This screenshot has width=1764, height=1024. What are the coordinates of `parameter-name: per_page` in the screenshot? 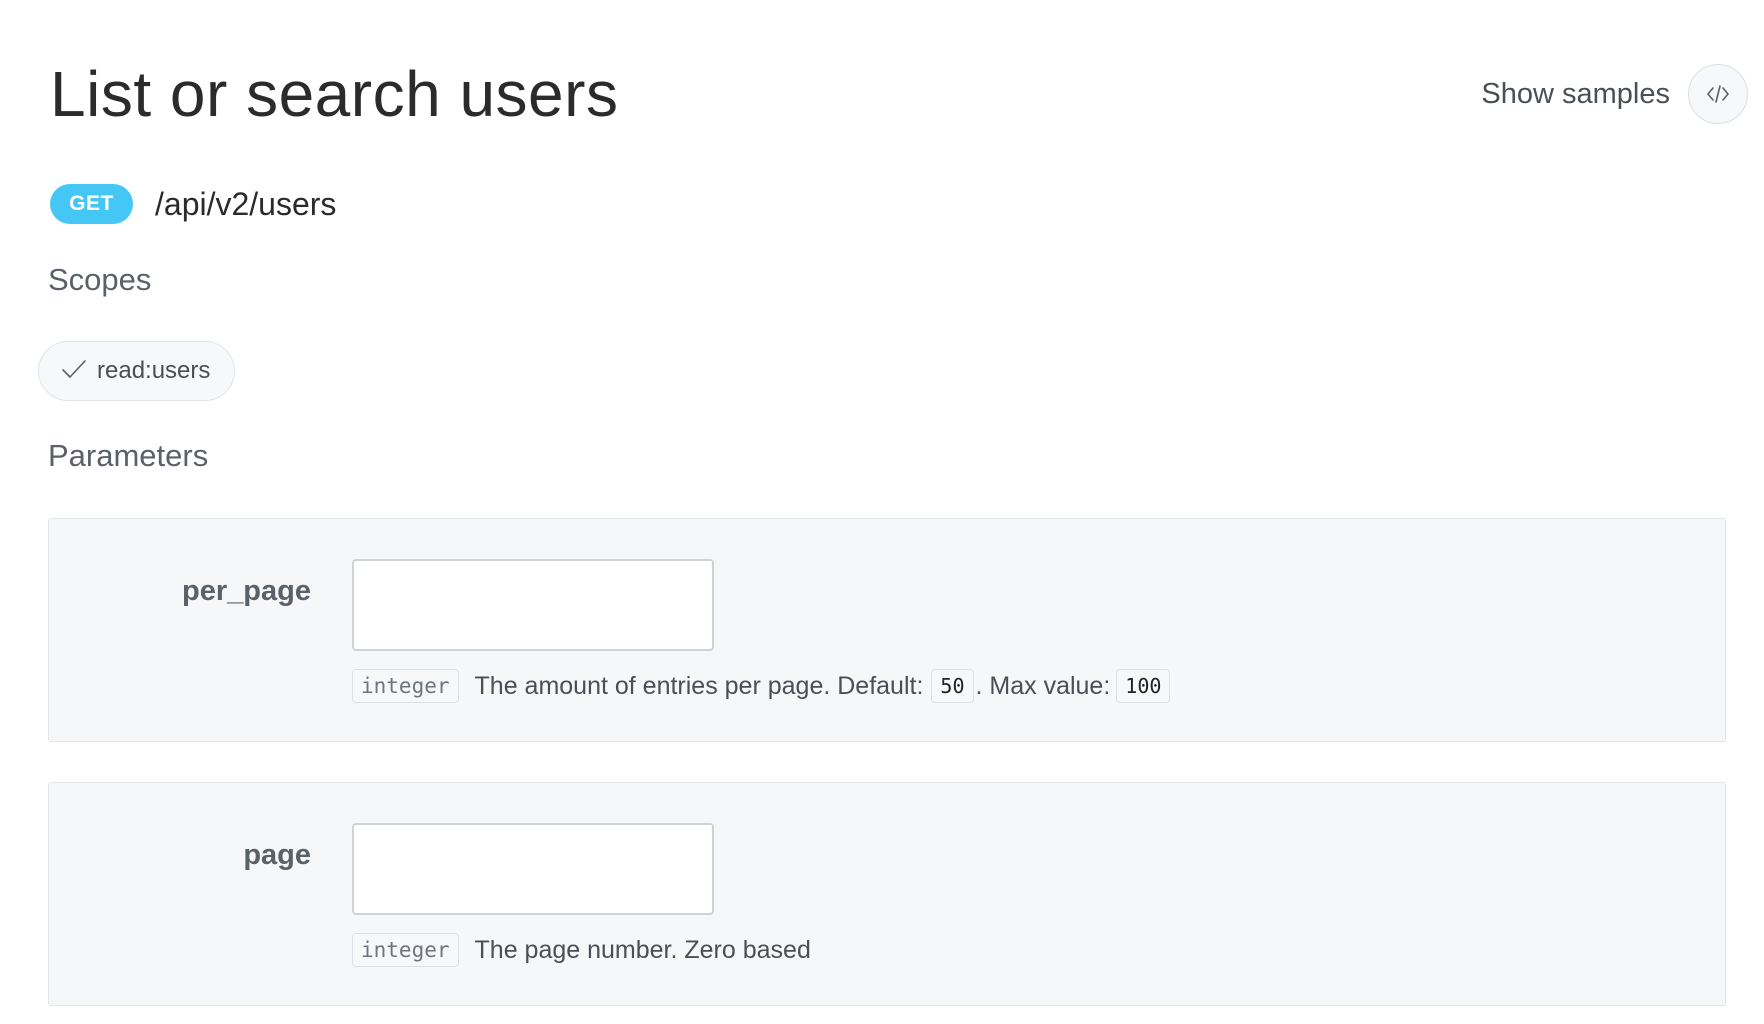 It's located at (246, 591).